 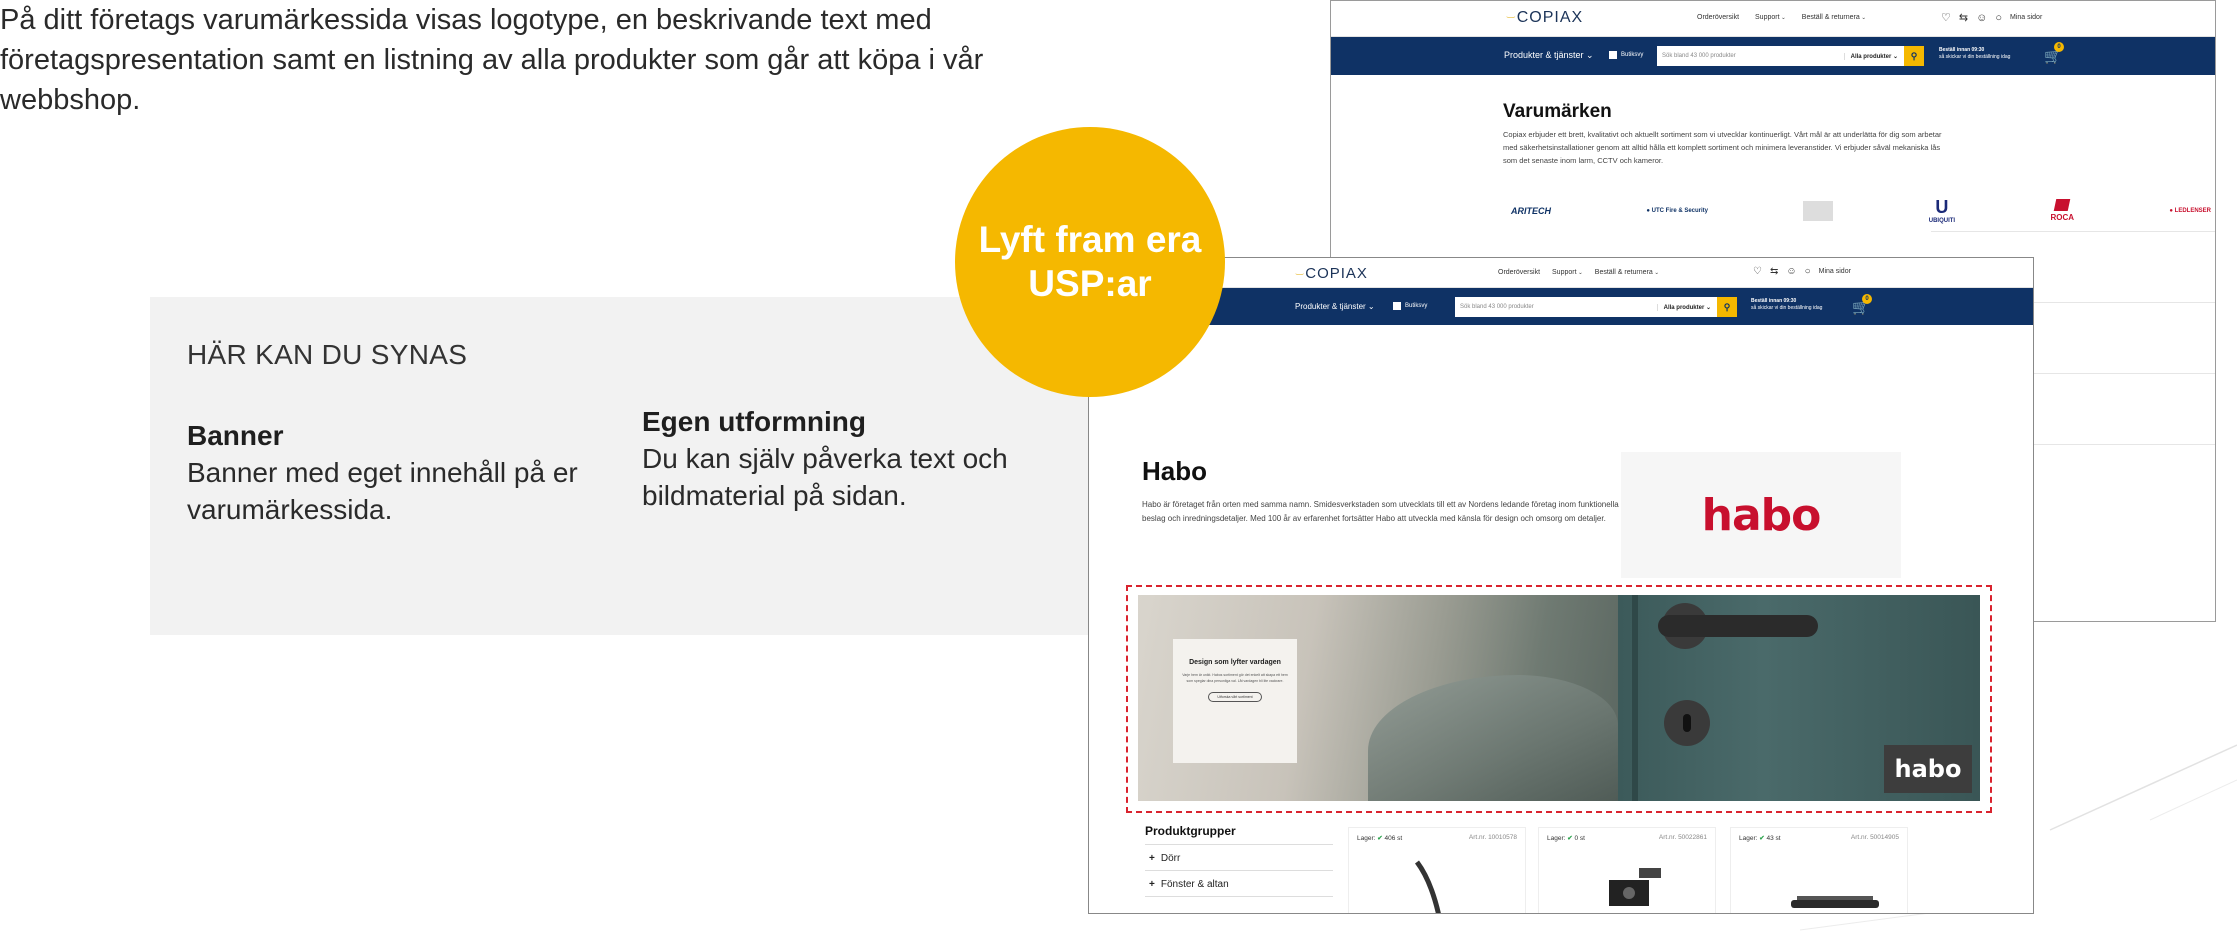 What do you see at coordinates (1738, 626) in the screenshot?
I see `door-handle` at bounding box center [1738, 626].